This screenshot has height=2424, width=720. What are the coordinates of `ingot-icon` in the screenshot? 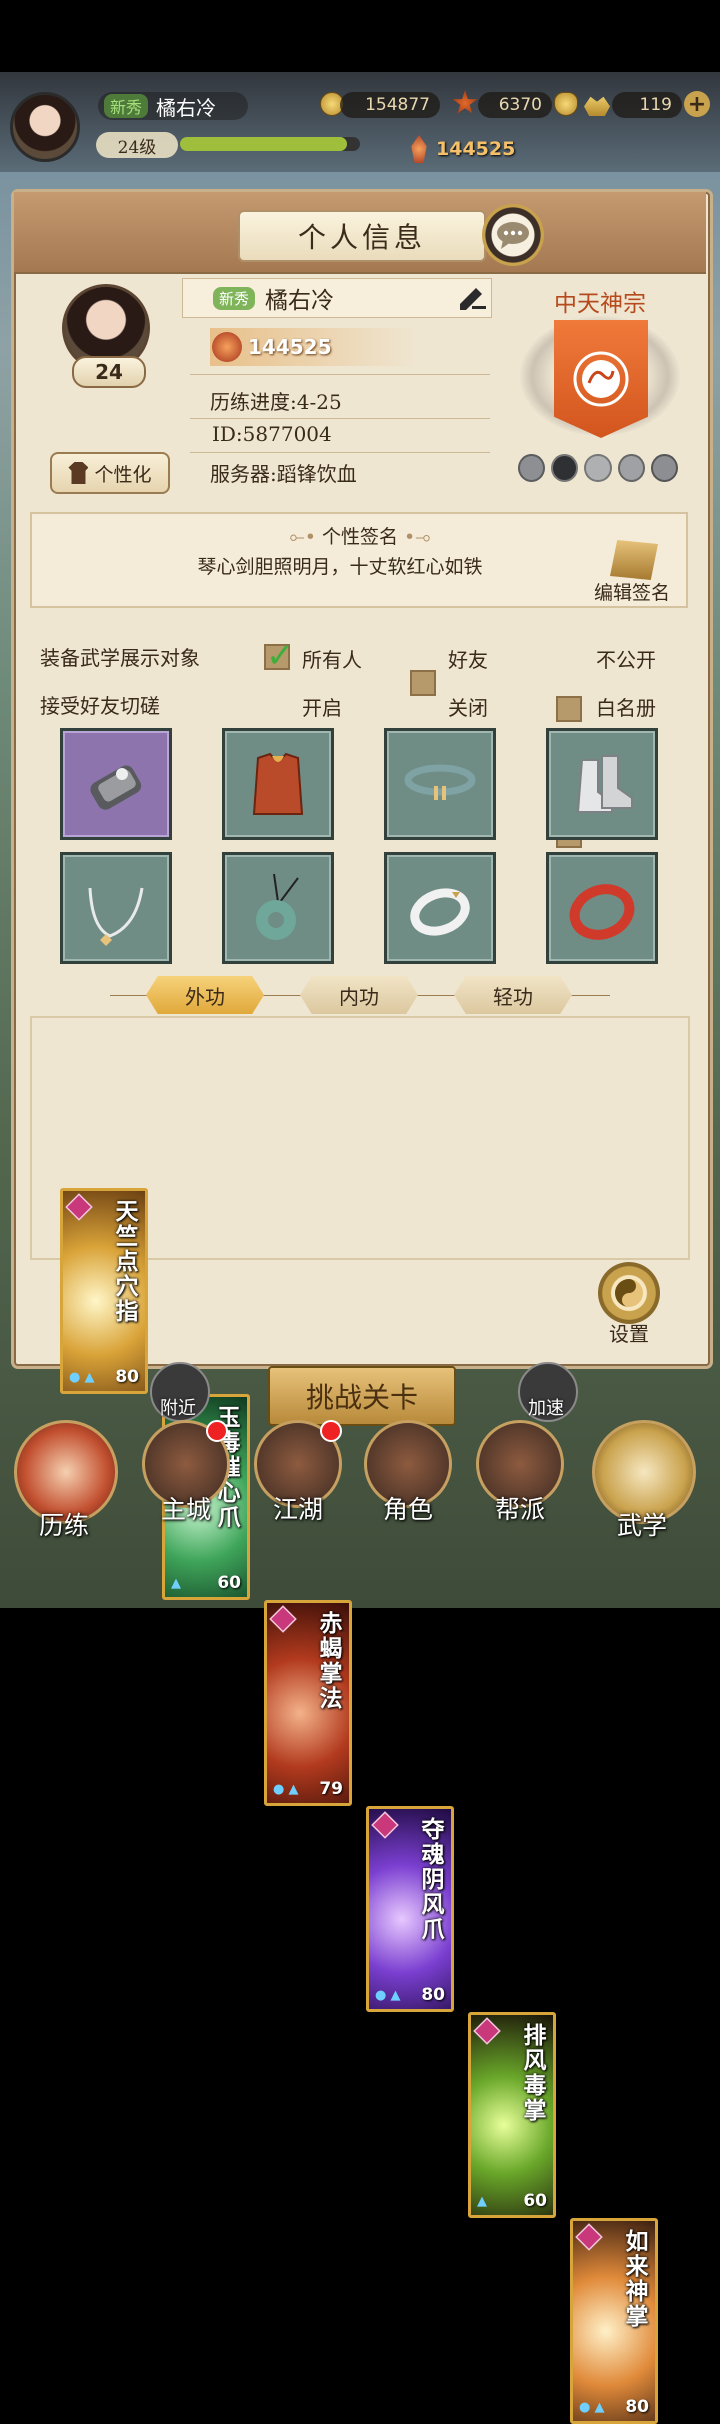 It's located at (566, 104).